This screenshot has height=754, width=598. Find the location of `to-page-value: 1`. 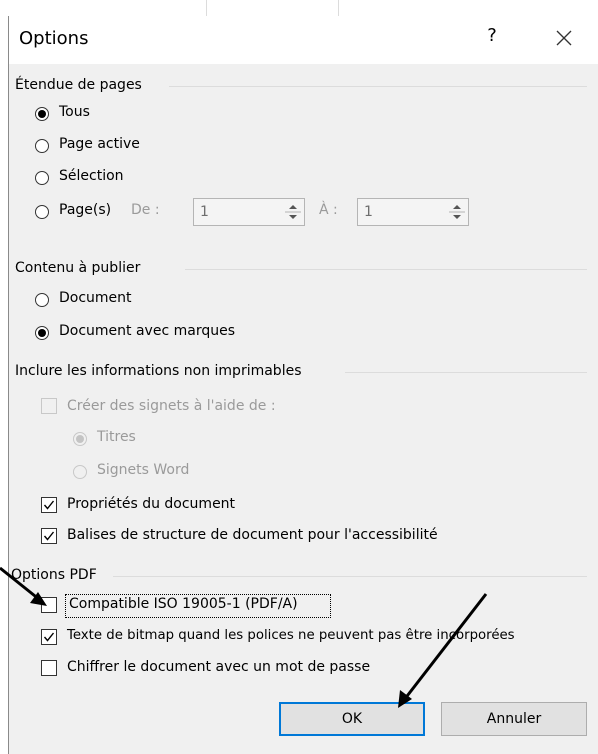

to-page-value: 1 is located at coordinates (368, 212).